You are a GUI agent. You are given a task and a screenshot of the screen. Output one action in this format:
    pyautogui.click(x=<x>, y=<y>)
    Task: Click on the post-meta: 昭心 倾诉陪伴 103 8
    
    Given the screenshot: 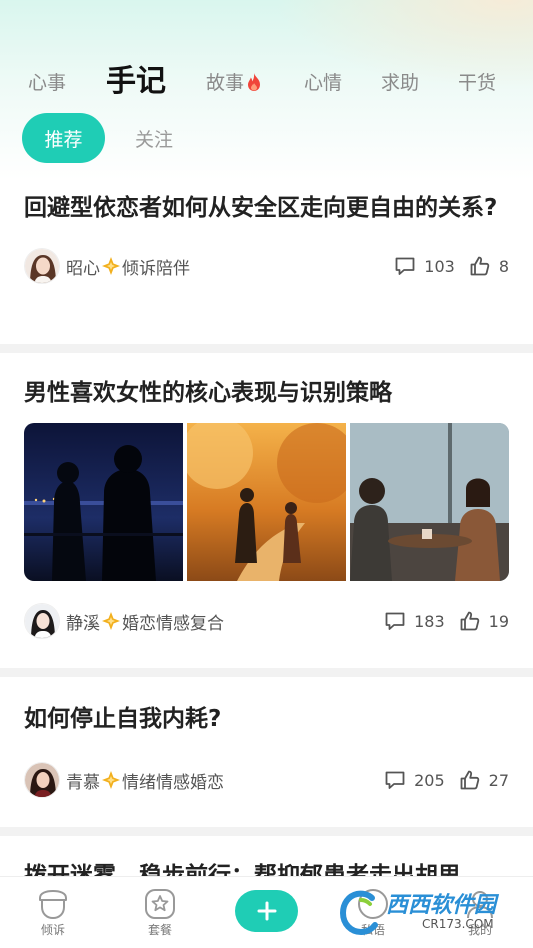 What is the action you would take?
    pyautogui.click(x=266, y=266)
    